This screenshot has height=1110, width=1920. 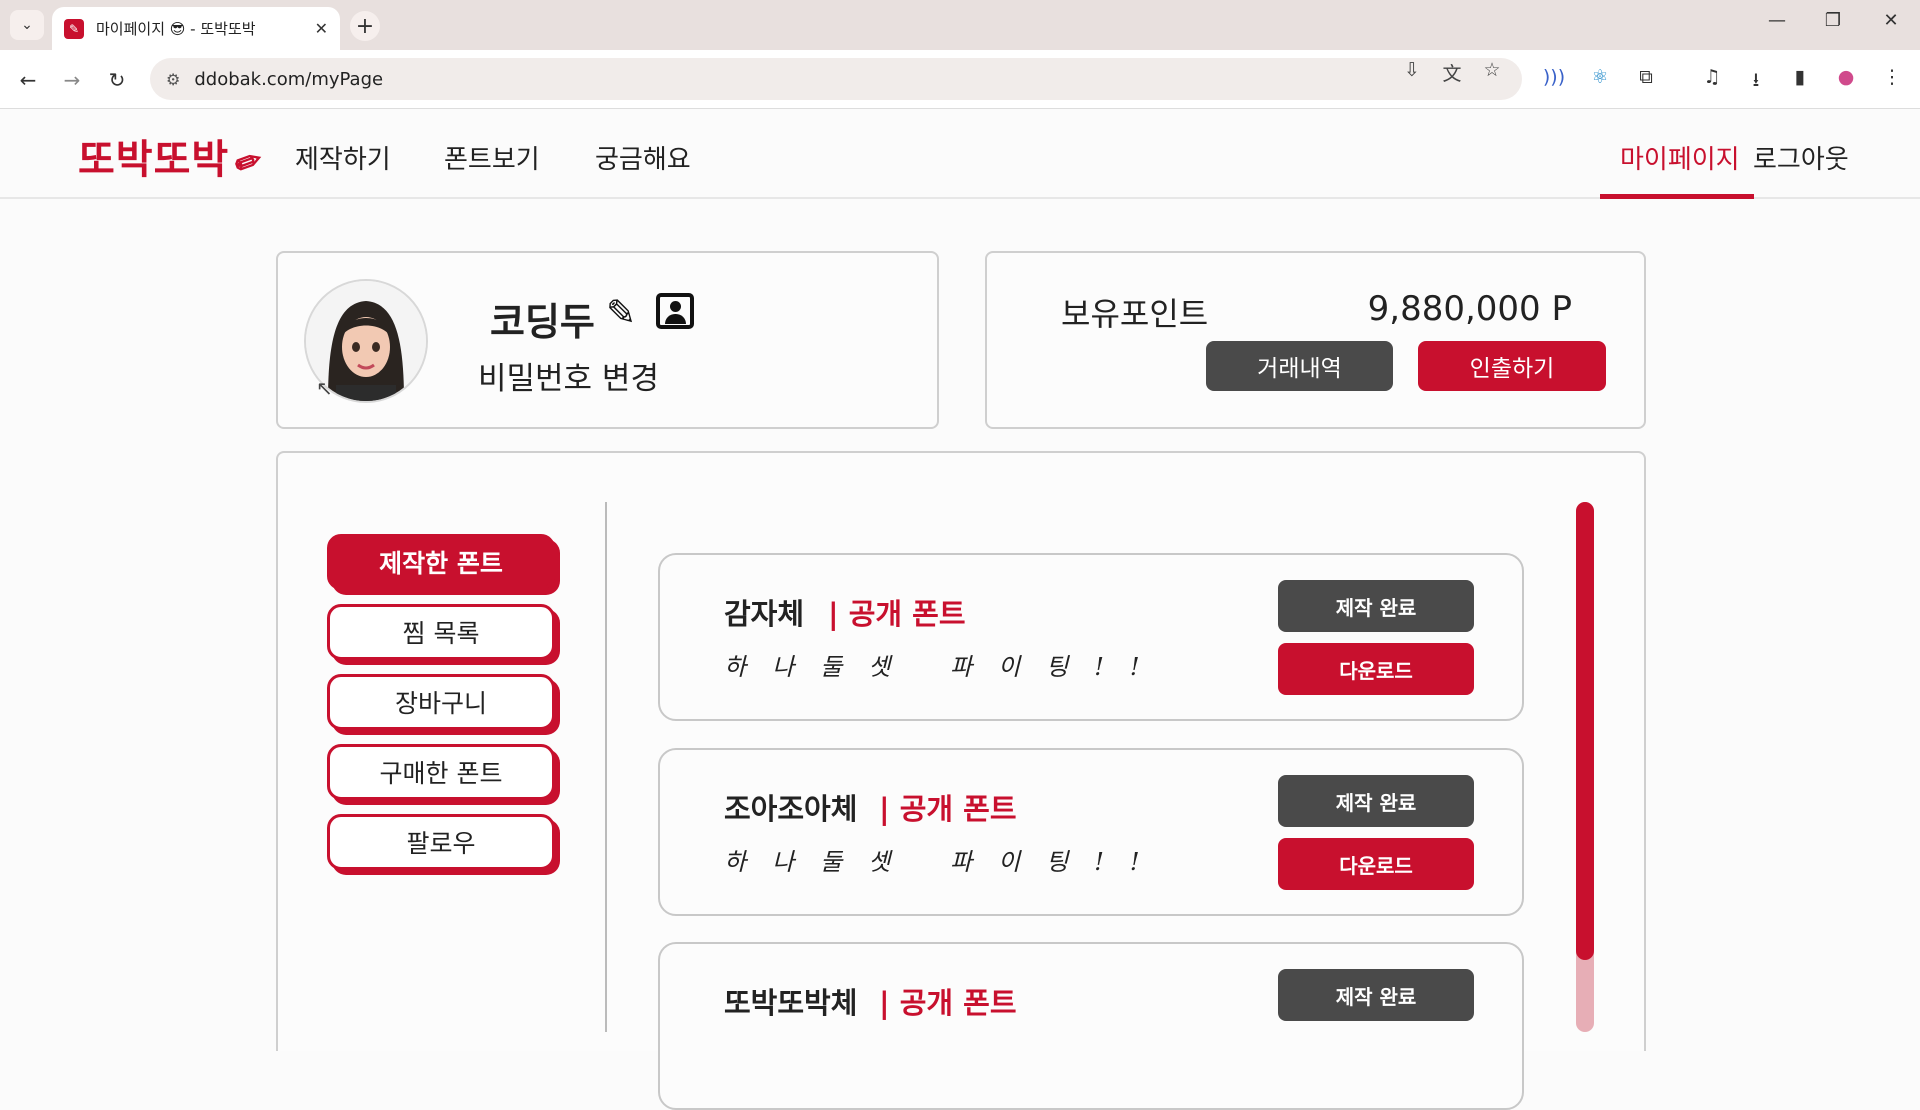 I want to click on active-nav-indicator, so click(x=1677, y=196).